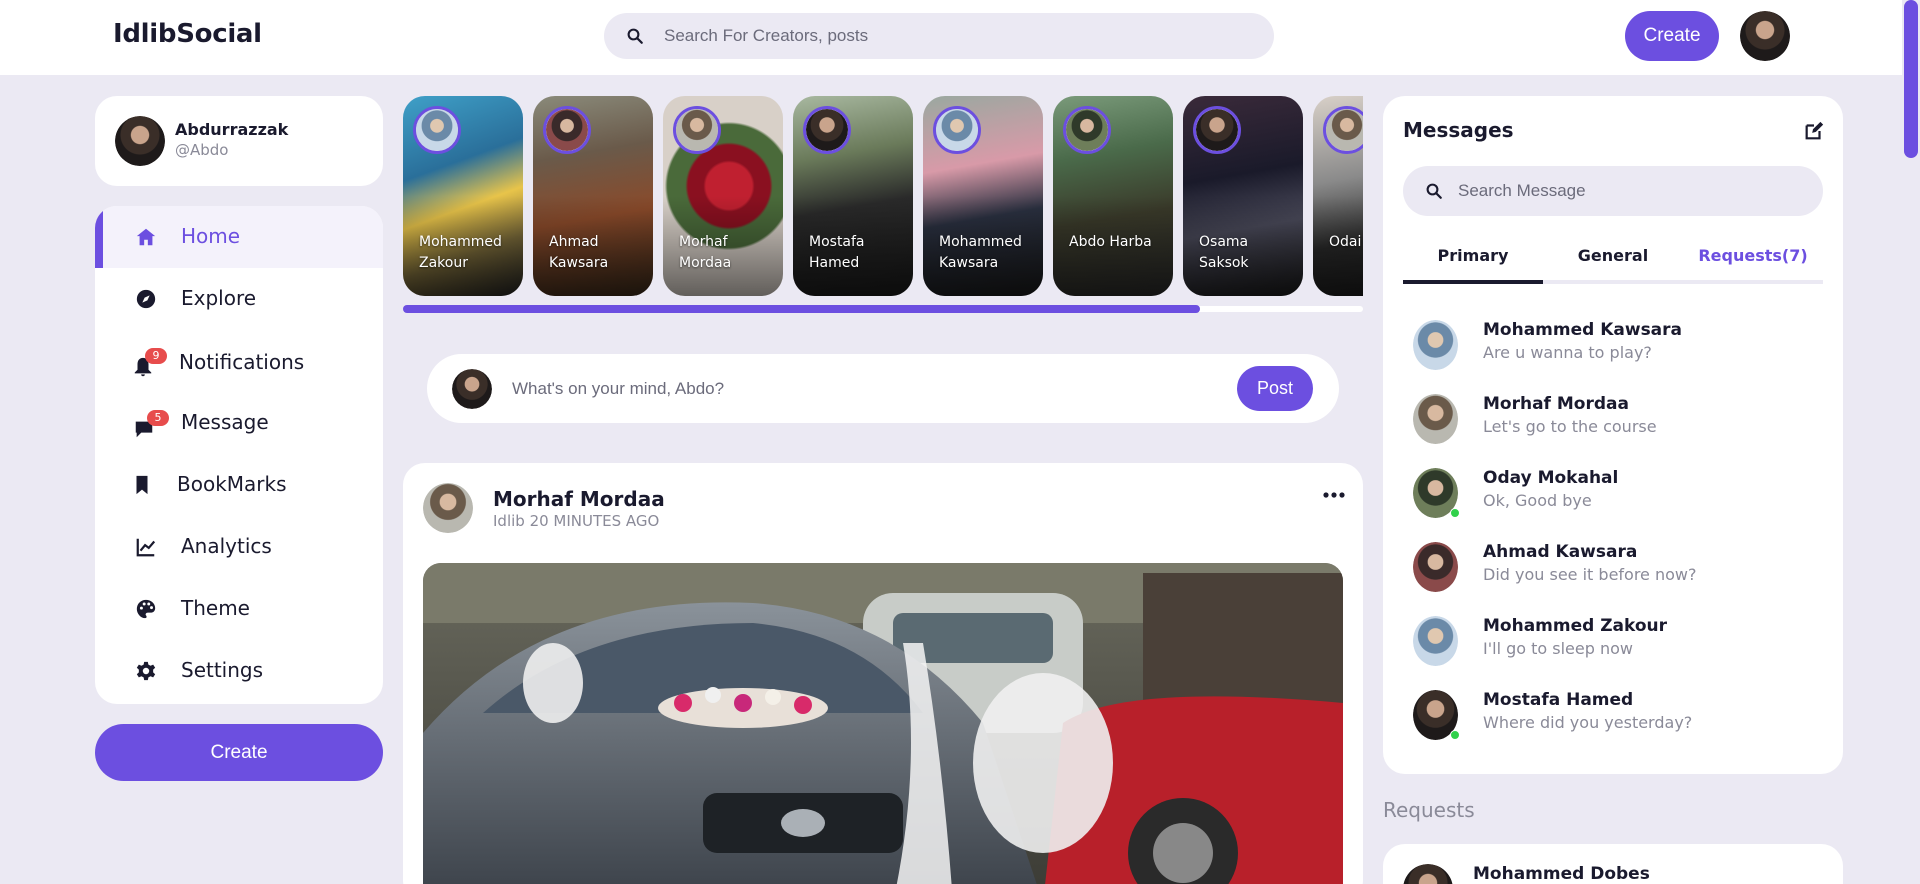 This screenshot has height=884, width=1920. I want to click on tab-primary: Primary, so click(1473, 256).